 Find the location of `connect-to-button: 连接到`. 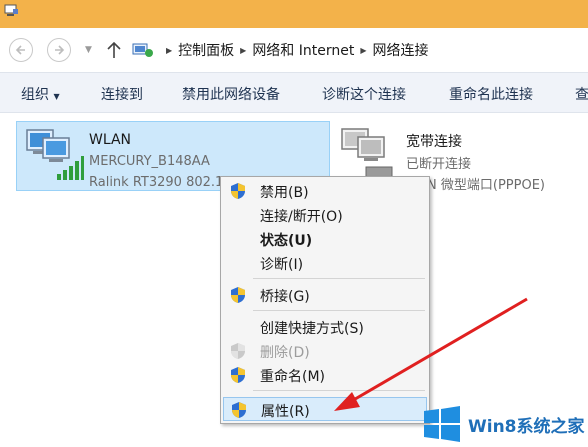

connect-to-button: 连接到 is located at coordinates (122, 94).